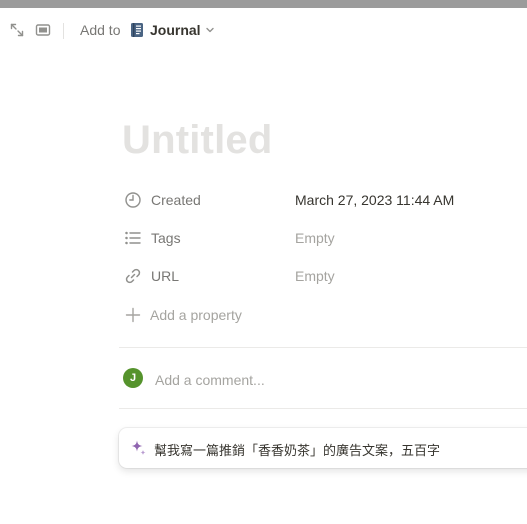 The width and height of the screenshot is (527, 524). What do you see at coordinates (175, 30) in the screenshot?
I see `journal-database-name: Journal` at bounding box center [175, 30].